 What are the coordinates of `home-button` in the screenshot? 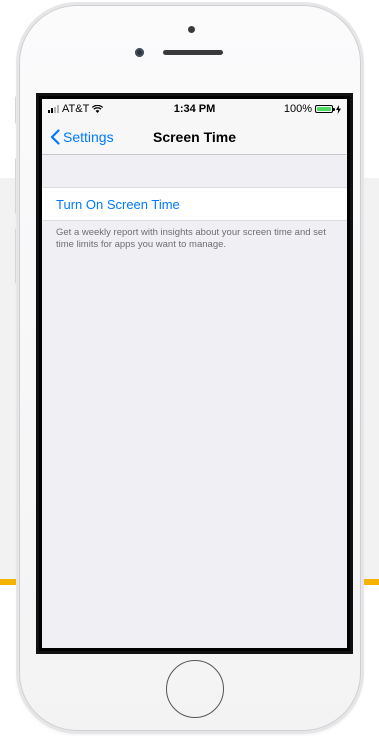 It's located at (195, 689).